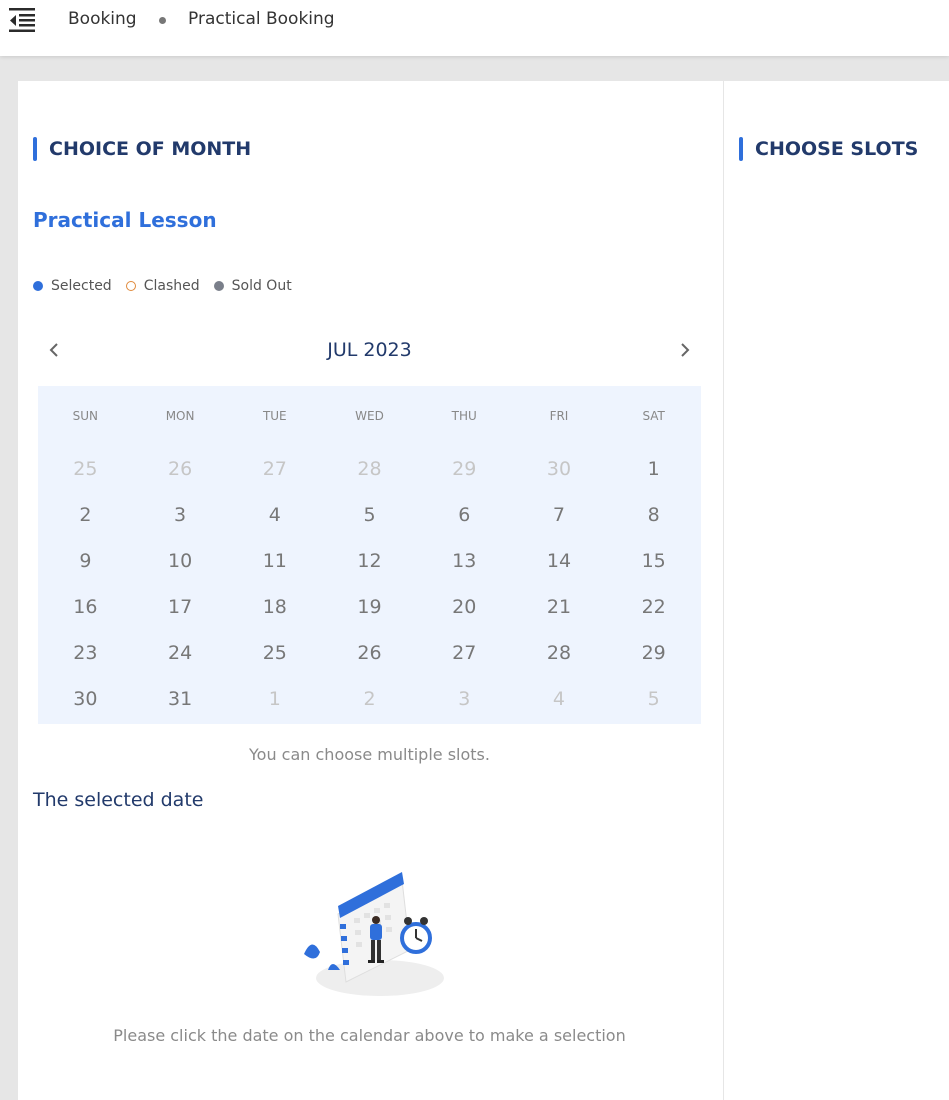  Describe the element at coordinates (150, 149) in the screenshot. I see `choice-of-month-label: CHOICE OF MONTH` at that location.